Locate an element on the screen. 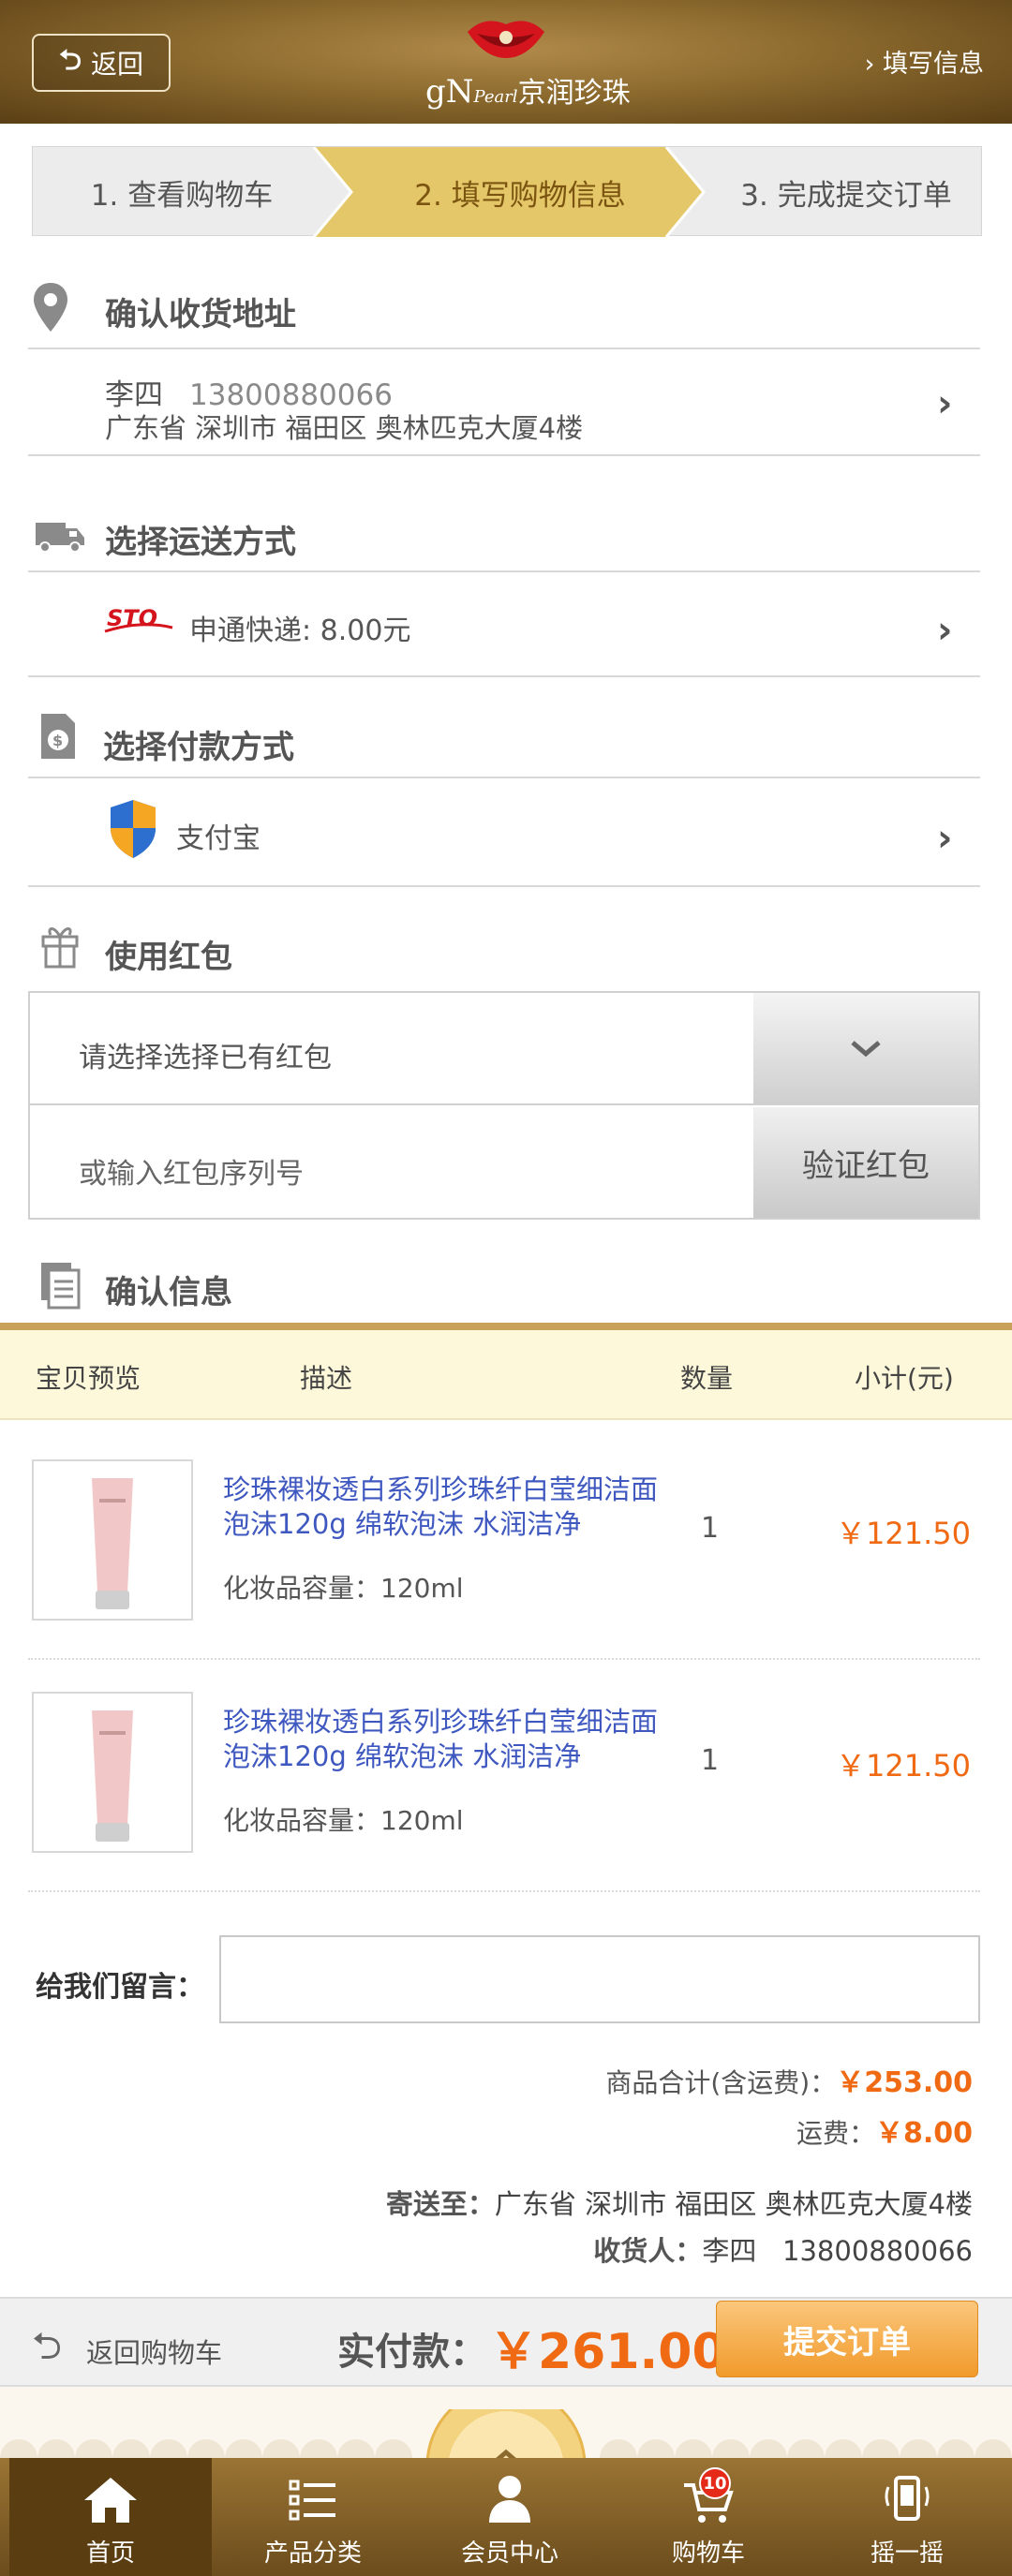 The width and height of the screenshot is (1012, 2576). nav-member-label: 会员中心 is located at coordinates (509, 2553).